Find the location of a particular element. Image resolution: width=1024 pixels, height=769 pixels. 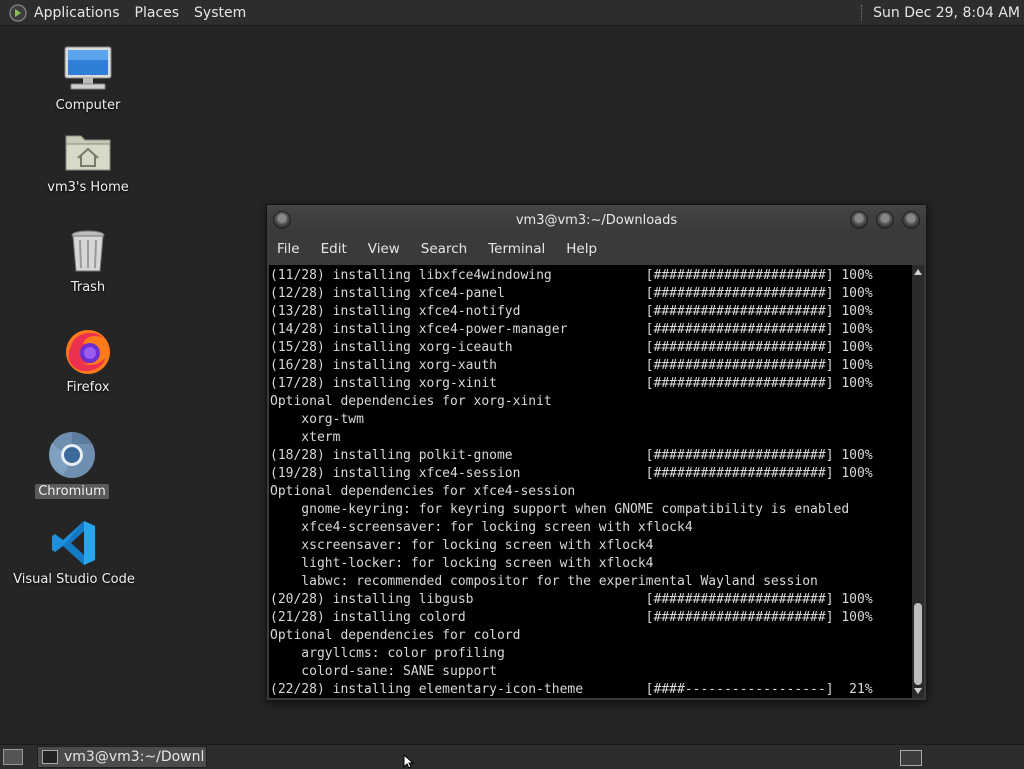

desktop-icon-chromium: Chromium is located at coordinates (72, 464).